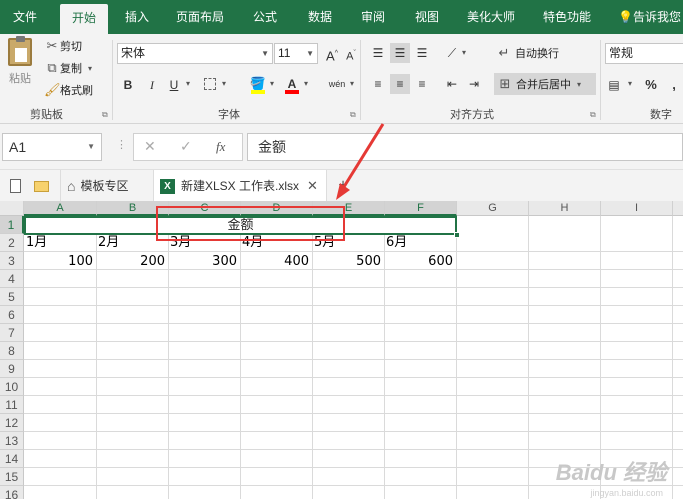 The height and width of the screenshot is (499, 683). What do you see at coordinates (362, 157) in the screenshot?
I see `arrow-shaft` at bounding box center [362, 157].